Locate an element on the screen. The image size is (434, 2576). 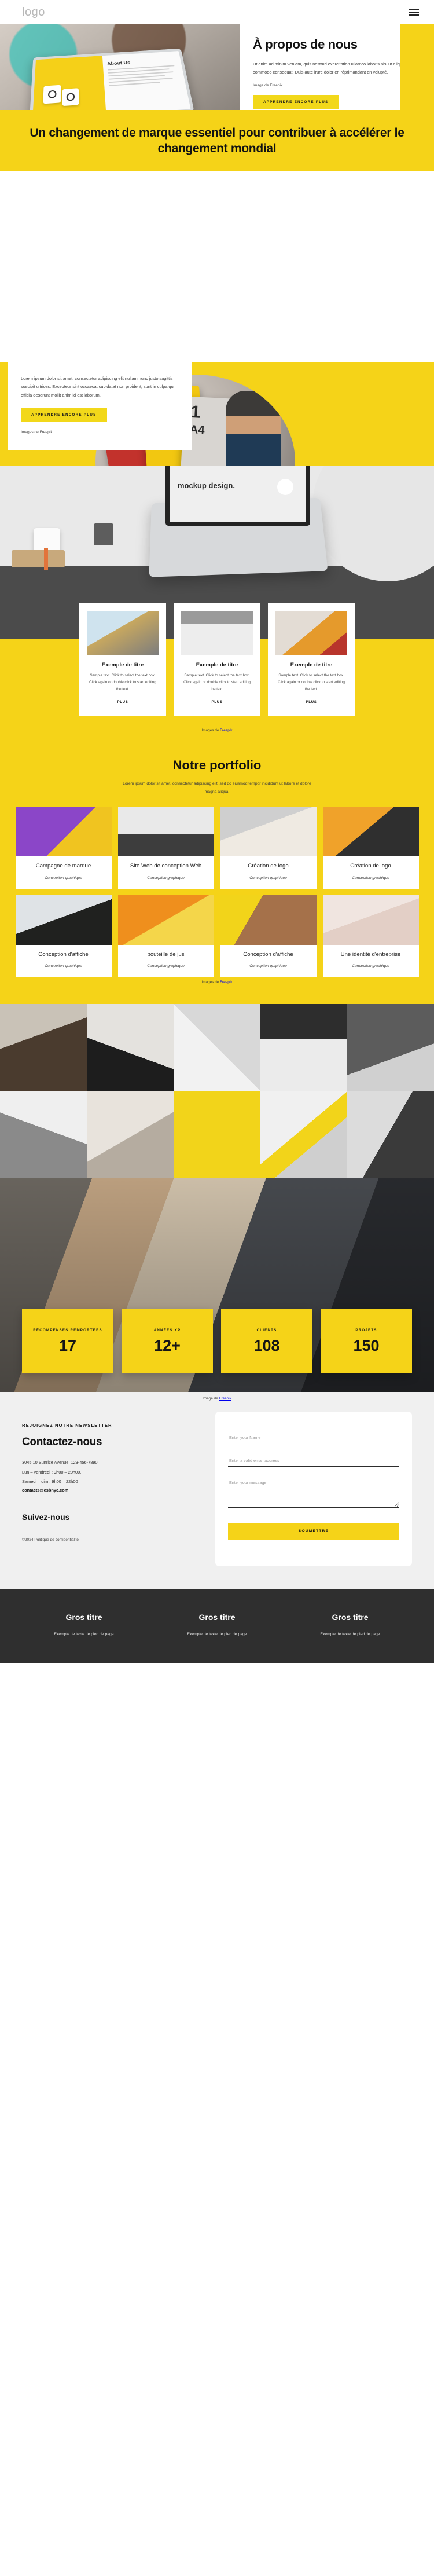
hero-title: À propos de nous is located at coordinates (305, 44).